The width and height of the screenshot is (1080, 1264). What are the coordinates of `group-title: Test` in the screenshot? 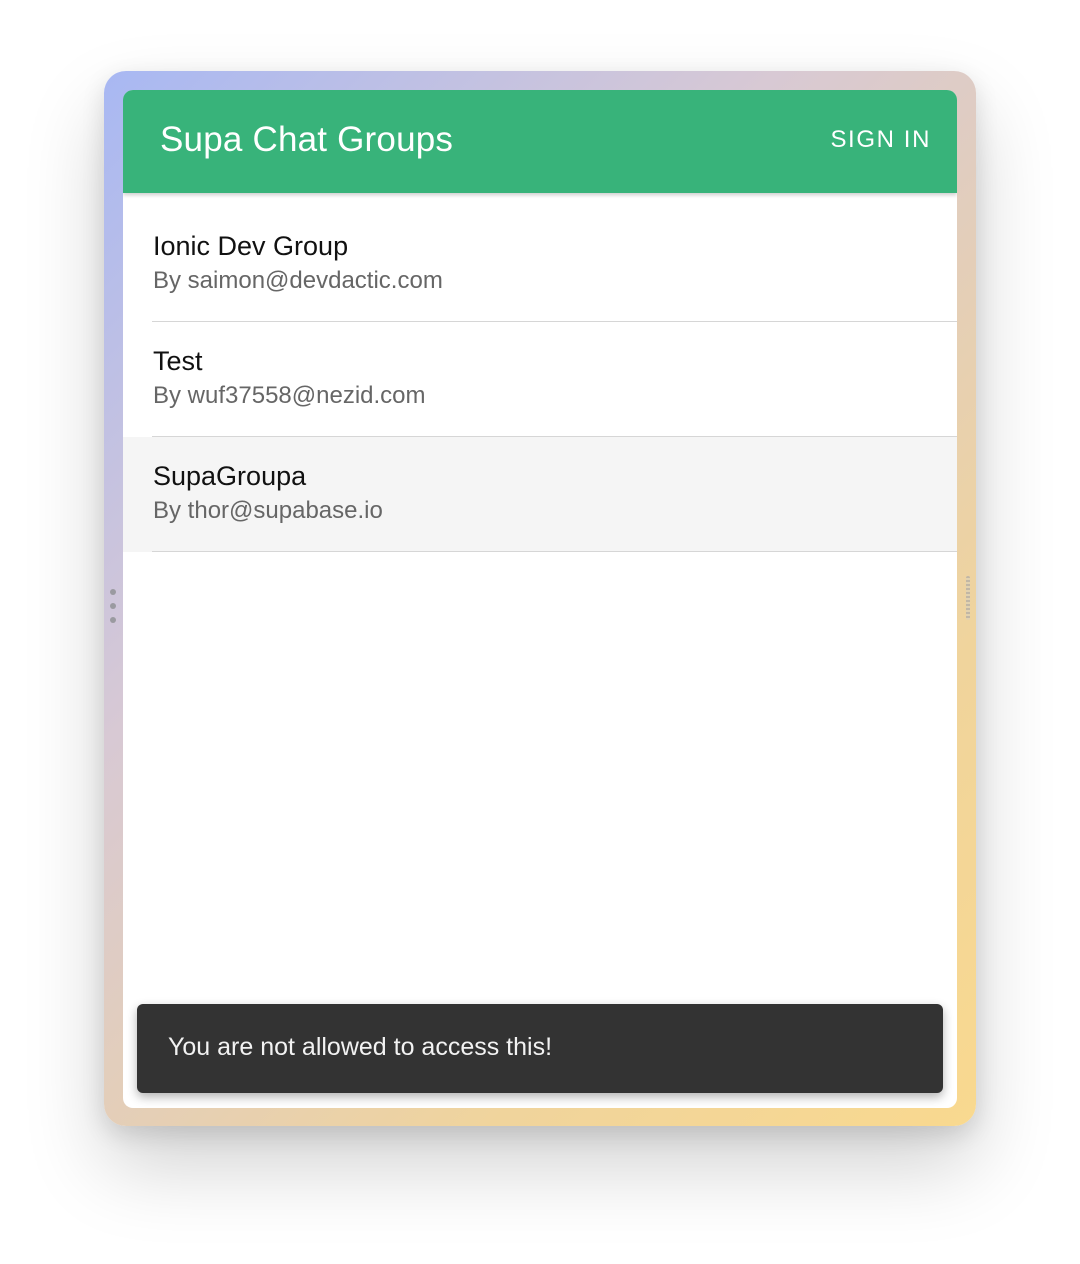 It's located at (178, 361).